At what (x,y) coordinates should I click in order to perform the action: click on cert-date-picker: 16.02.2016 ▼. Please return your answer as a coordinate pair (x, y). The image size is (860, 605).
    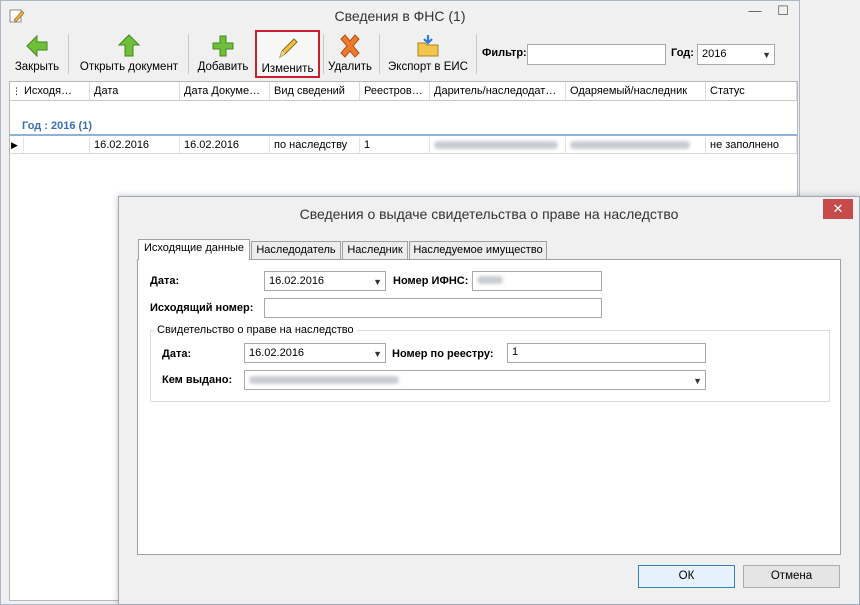
    Looking at the image, I should click on (315, 353).